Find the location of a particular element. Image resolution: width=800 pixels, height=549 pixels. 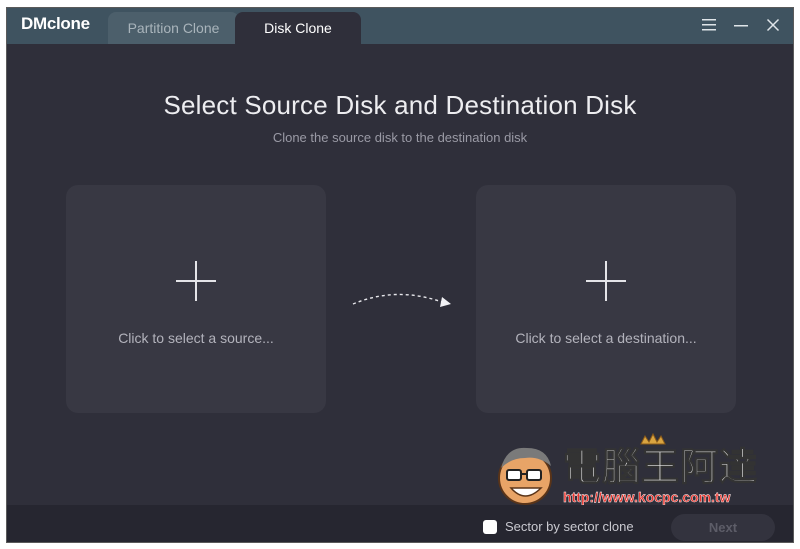

watermark-logo: 電腦王阿達 http://www.kocpc.com.tw is located at coordinates (628, 468).